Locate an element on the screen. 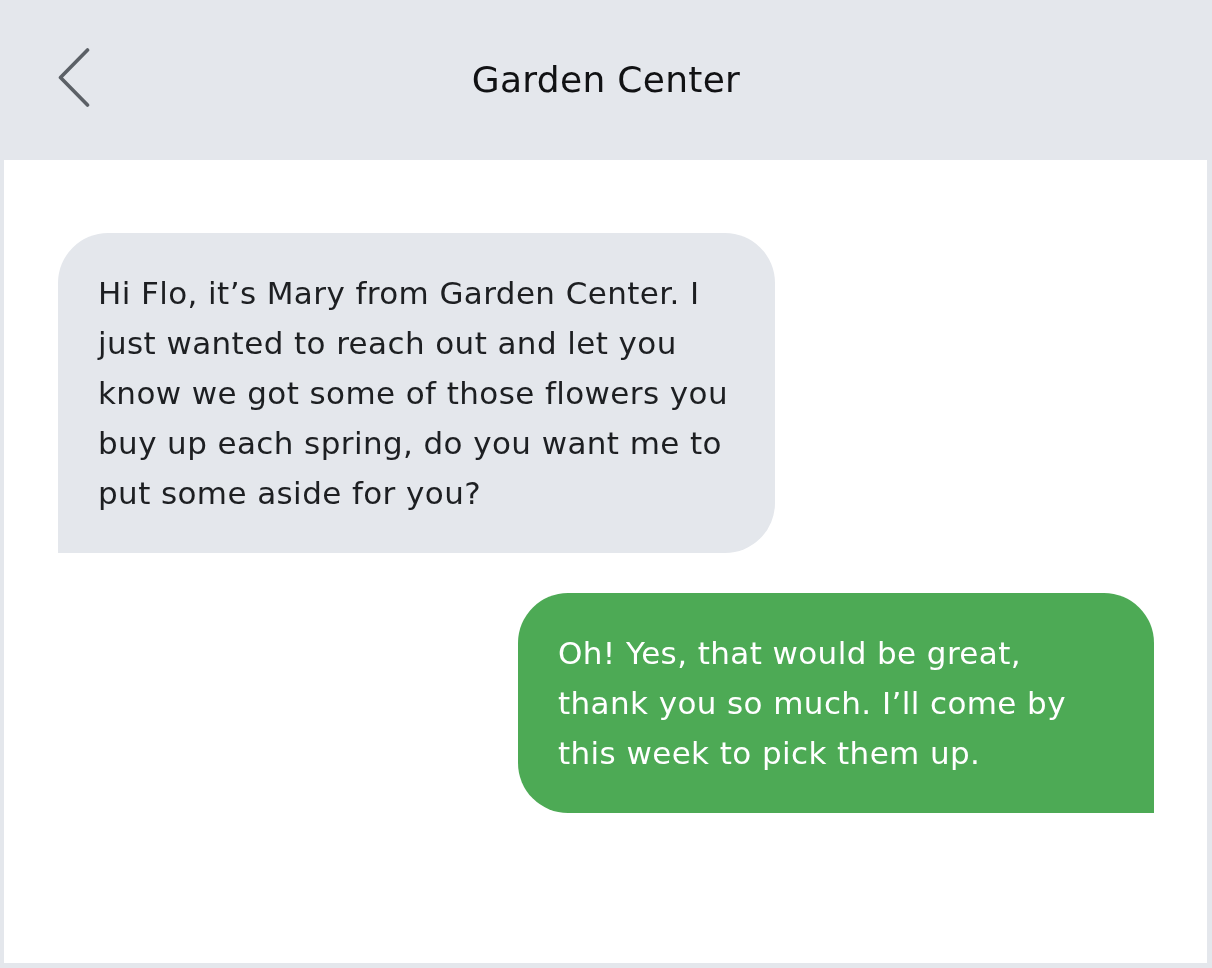  chat-title: Garden Center is located at coordinates (606, 80).